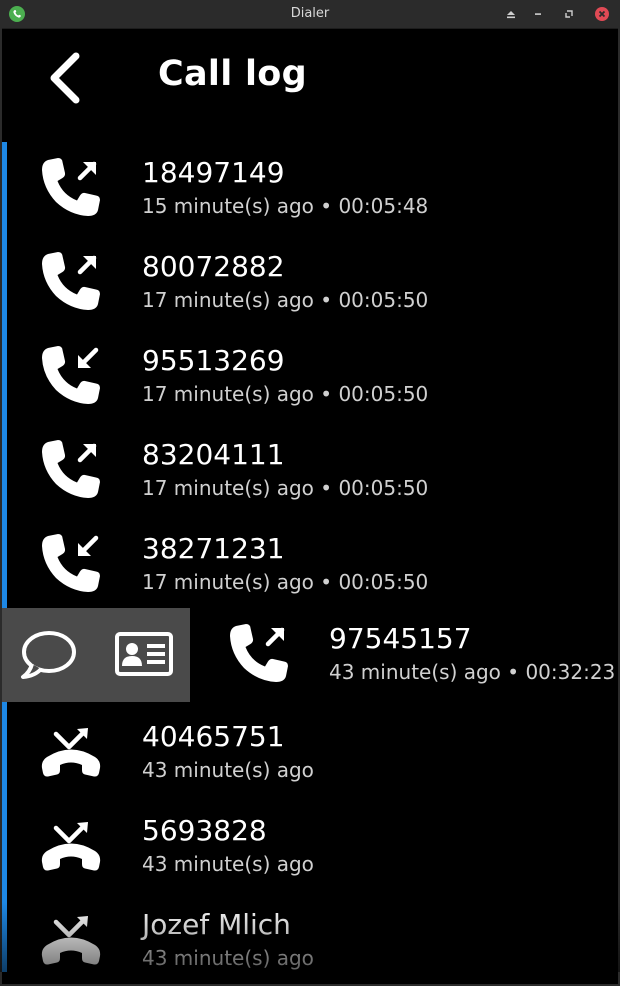 Image resolution: width=620 pixels, height=986 pixels. What do you see at coordinates (602, 14) in the screenshot?
I see `close-icon` at bounding box center [602, 14].